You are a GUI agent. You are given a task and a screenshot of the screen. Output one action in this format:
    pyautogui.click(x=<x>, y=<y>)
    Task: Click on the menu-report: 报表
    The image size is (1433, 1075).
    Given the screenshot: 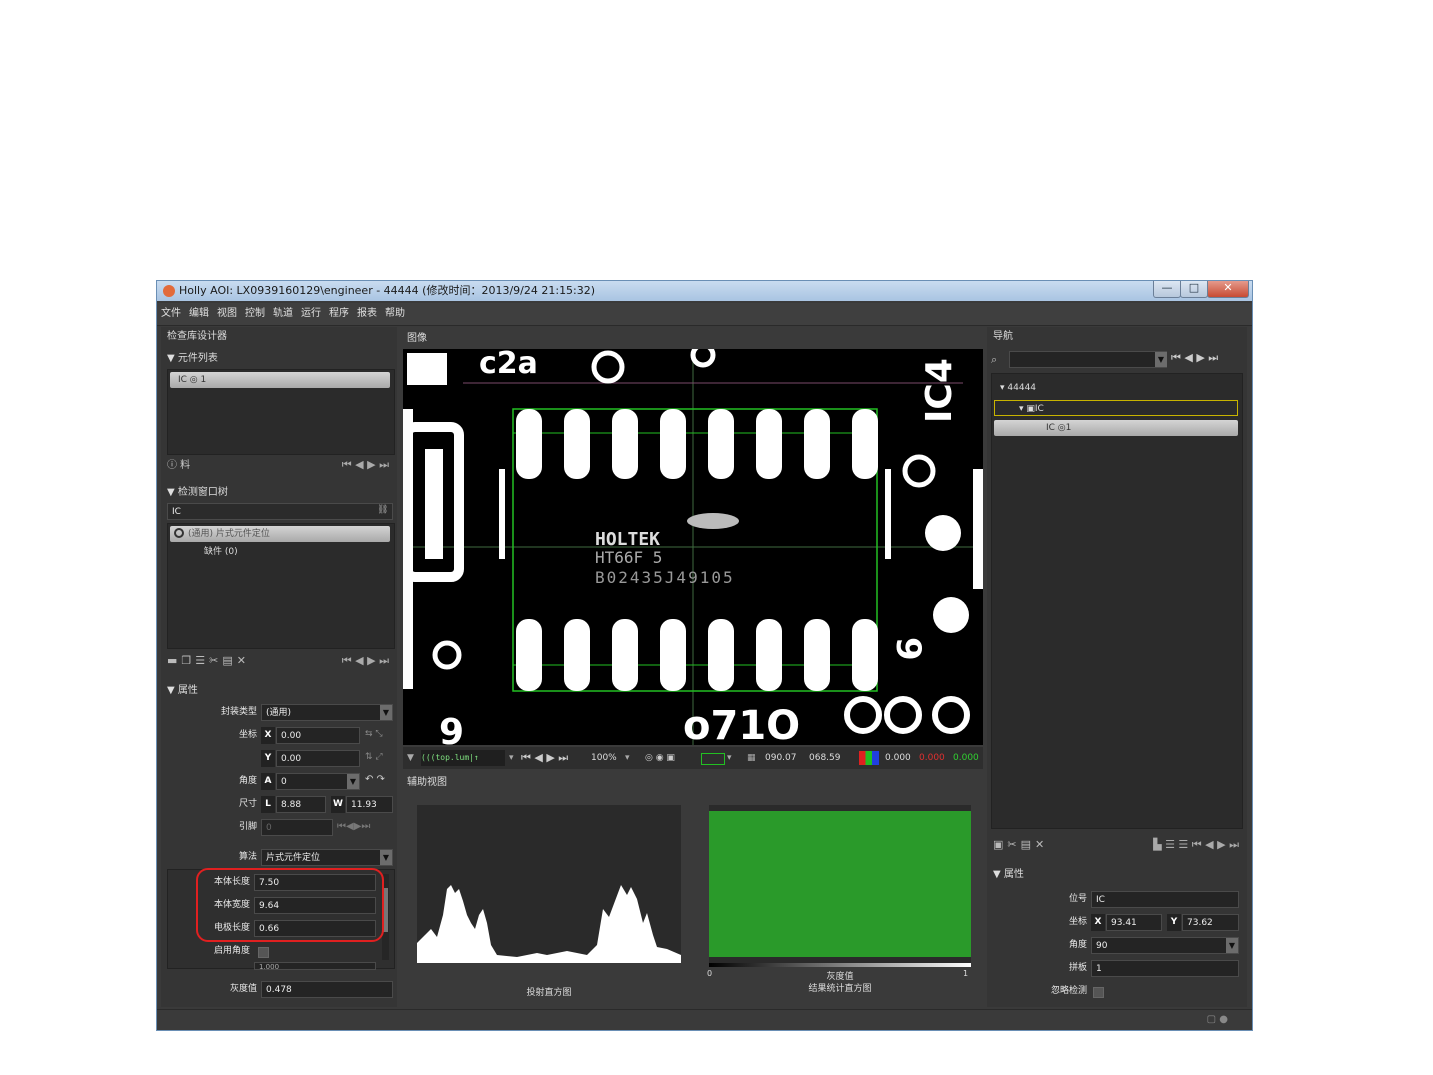 What is the action you would take?
    pyautogui.click(x=367, y=314)
    